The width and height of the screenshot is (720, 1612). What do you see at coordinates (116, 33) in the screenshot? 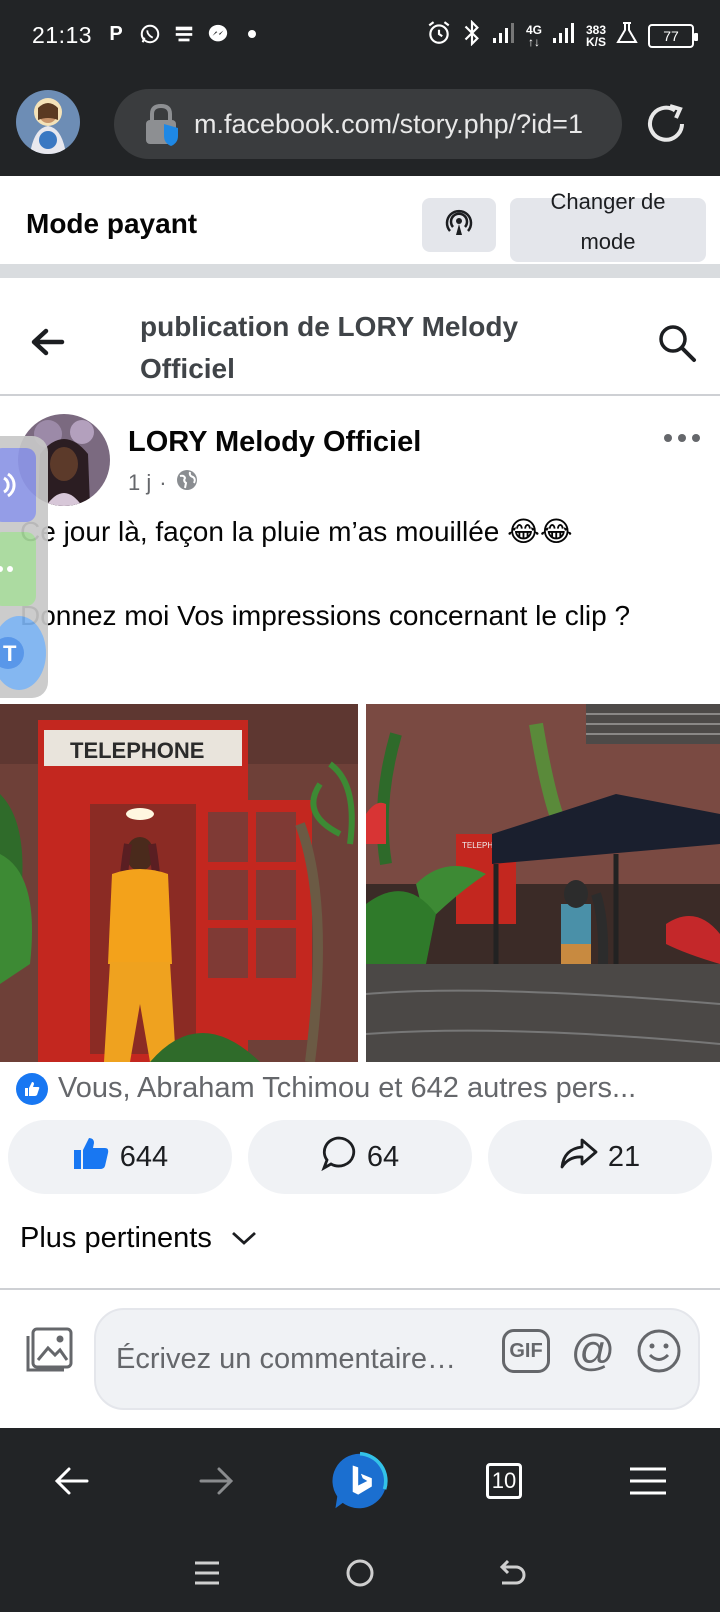
I see `parking-icon: P` at bounding box center [116, 33].